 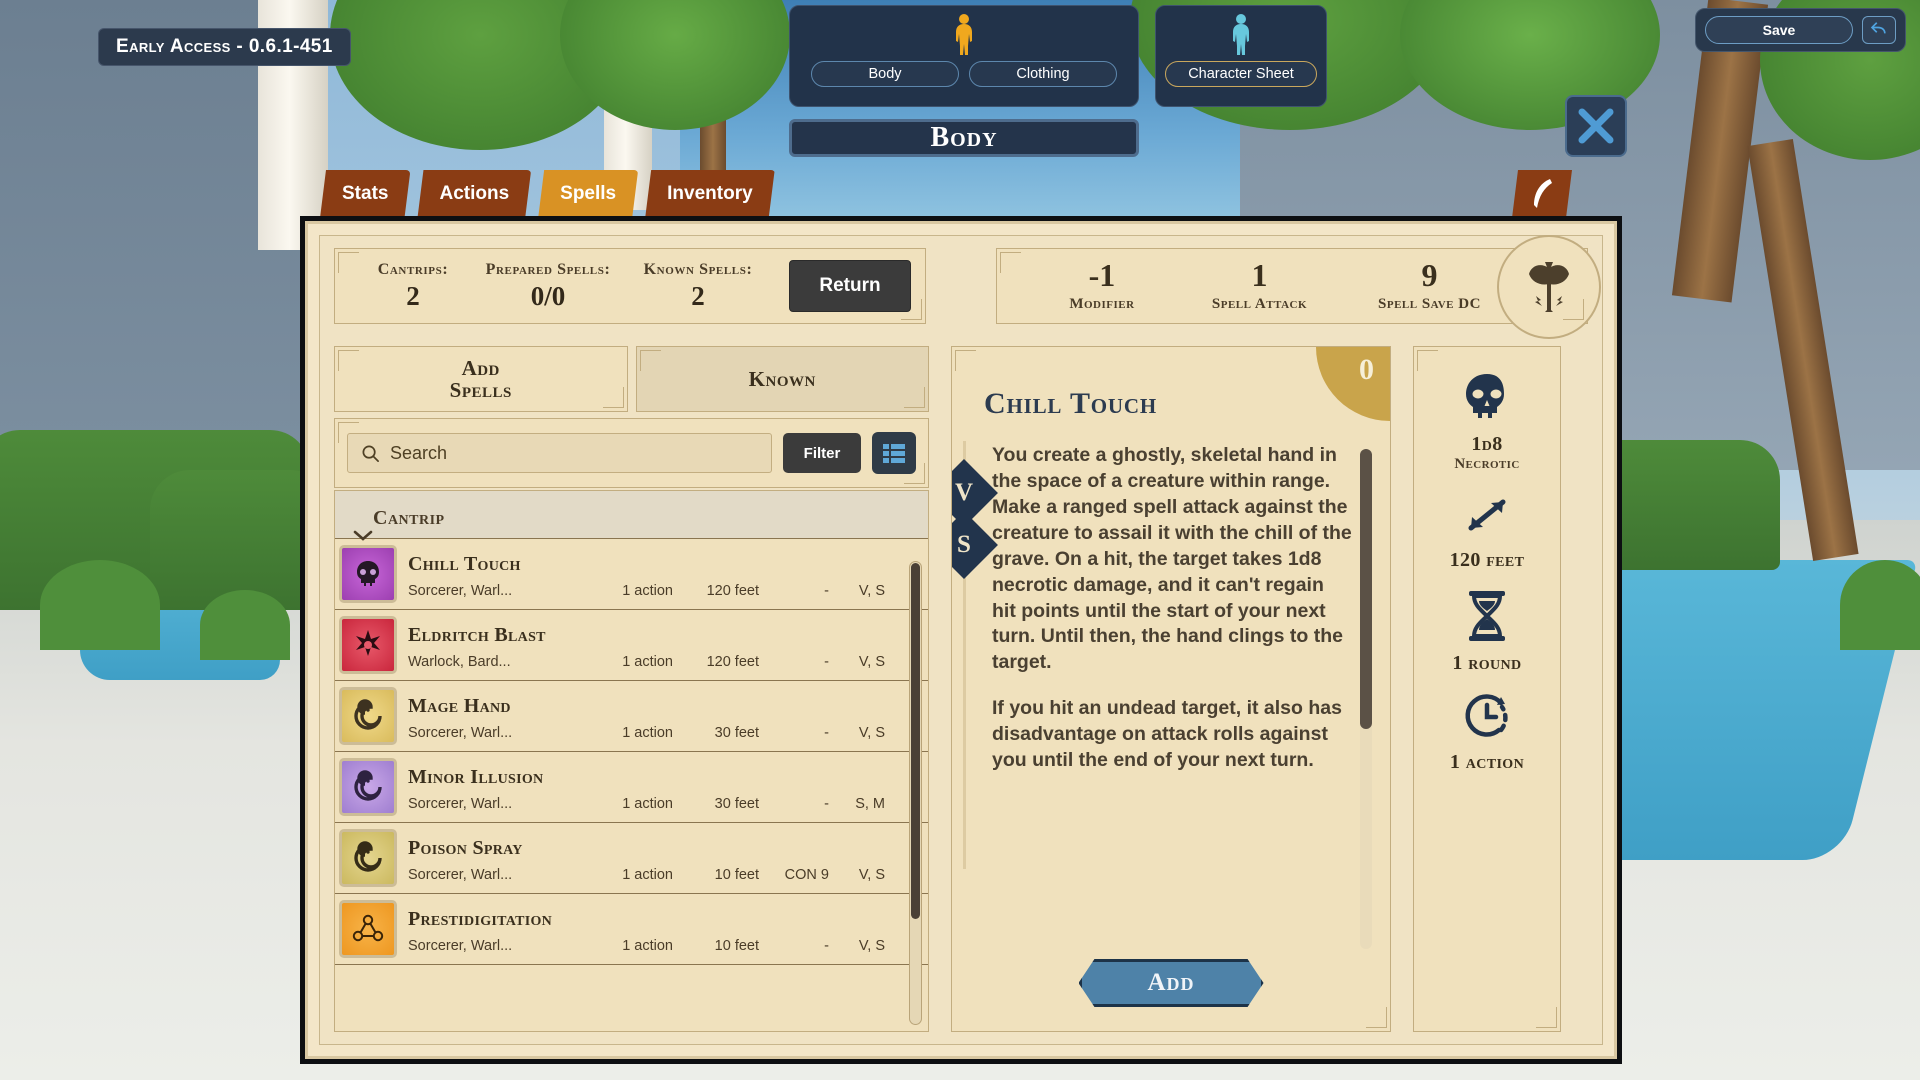 I want to click on segment-known: Known, so click(x=782, y=379).